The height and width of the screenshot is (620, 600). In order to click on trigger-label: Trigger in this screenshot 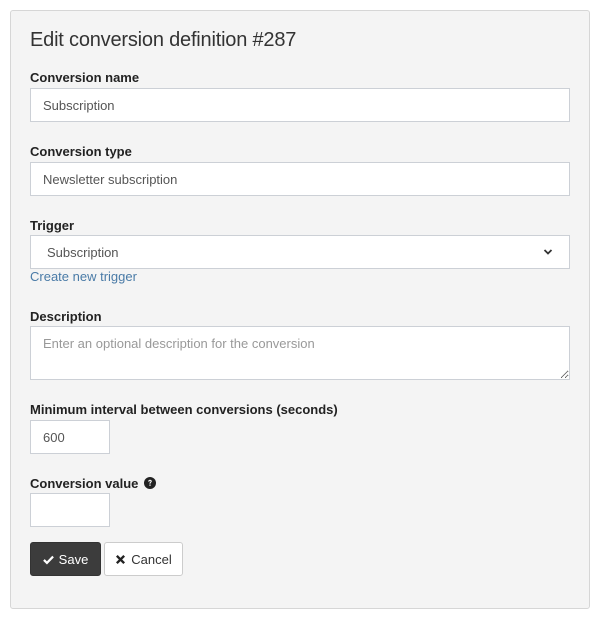, I will do `click(52, 225)`.